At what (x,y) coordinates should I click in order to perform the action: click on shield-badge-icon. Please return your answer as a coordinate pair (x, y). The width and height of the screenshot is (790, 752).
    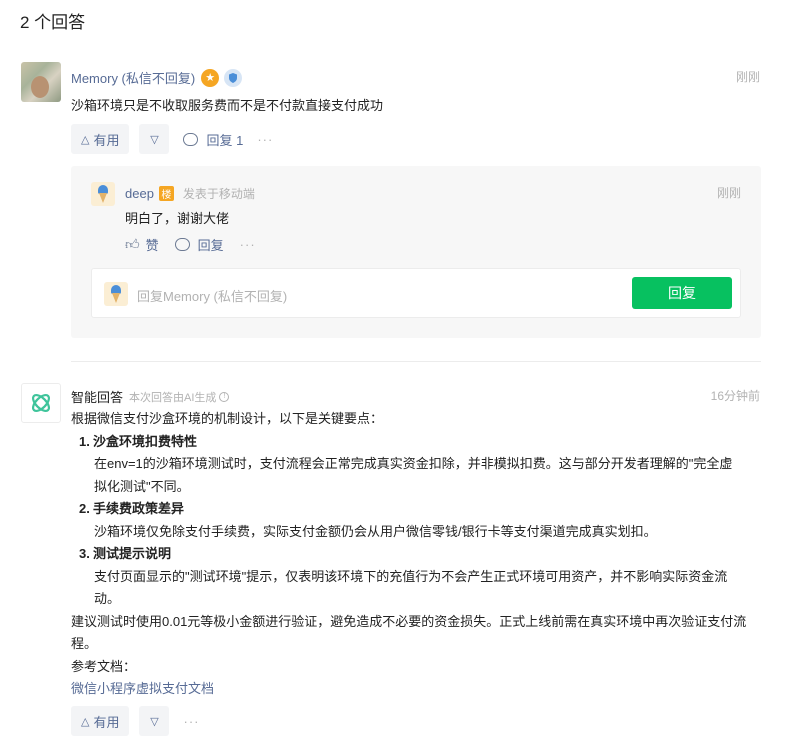
    Looking at the image, I should click on (233, 77).